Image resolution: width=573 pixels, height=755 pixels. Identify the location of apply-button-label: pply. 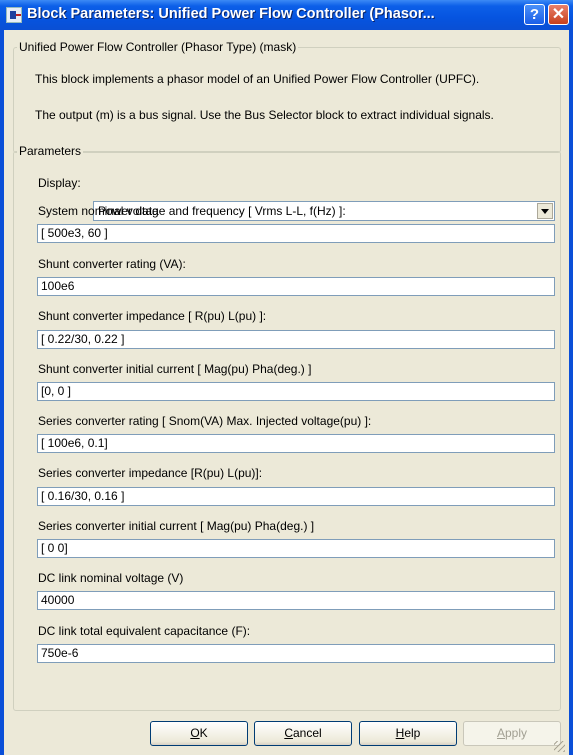
(516, 733).